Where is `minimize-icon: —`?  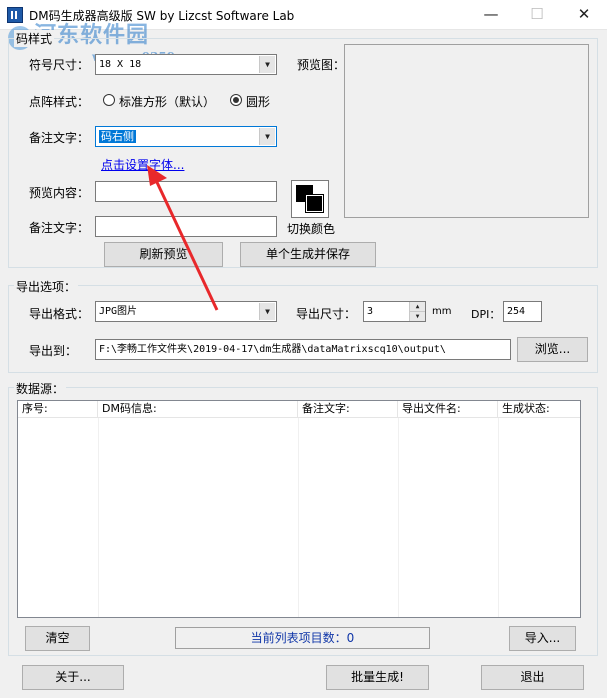 minimize-icon: — is located at coordinates (491, 15).